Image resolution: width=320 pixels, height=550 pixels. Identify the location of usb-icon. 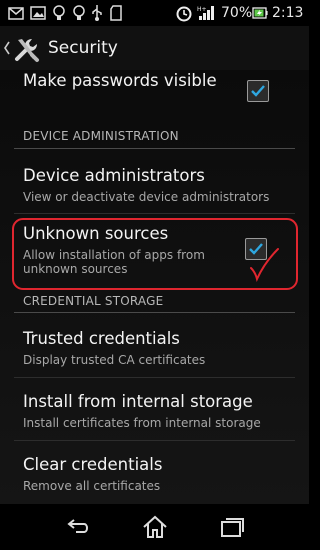
(97, 13).